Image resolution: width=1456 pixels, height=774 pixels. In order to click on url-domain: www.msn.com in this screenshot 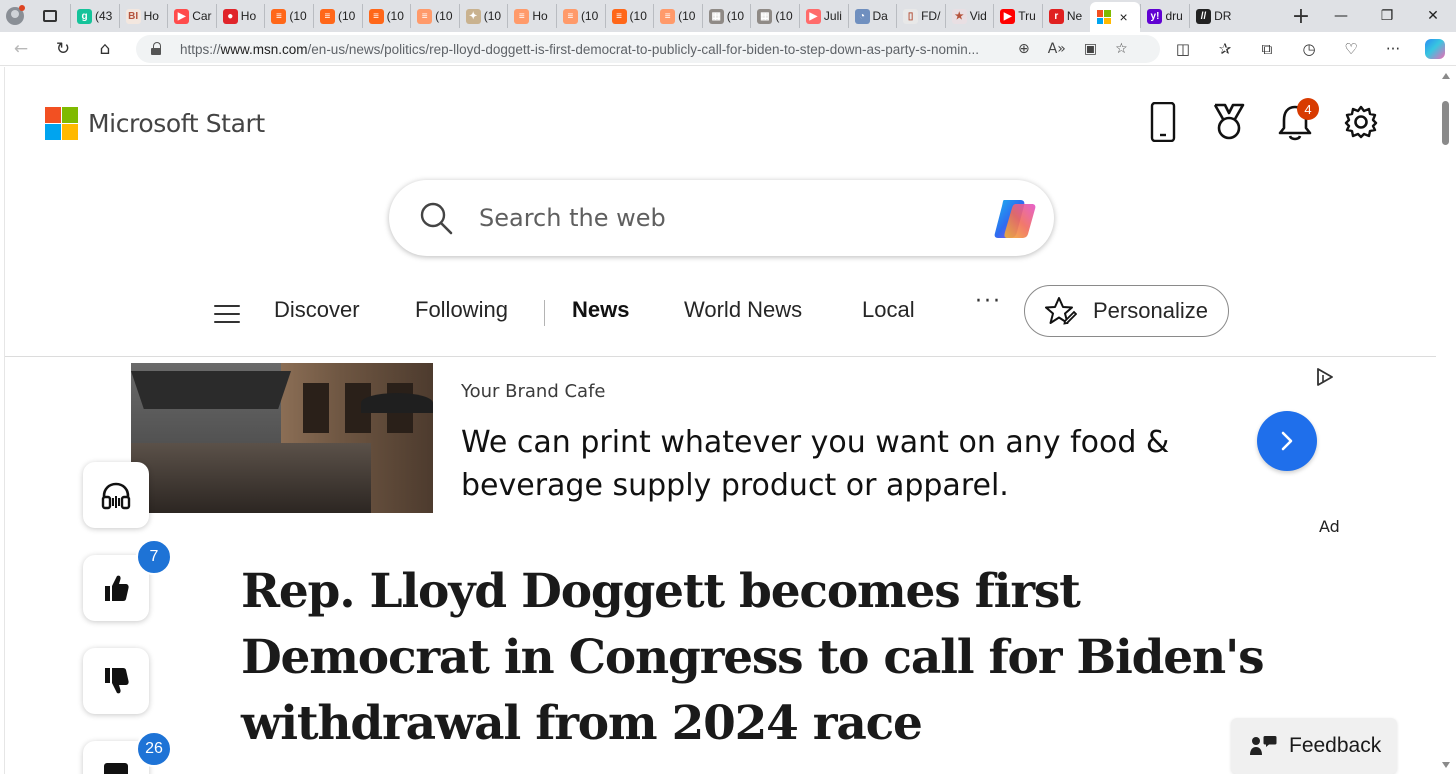, I will do `click(264, 49)`.